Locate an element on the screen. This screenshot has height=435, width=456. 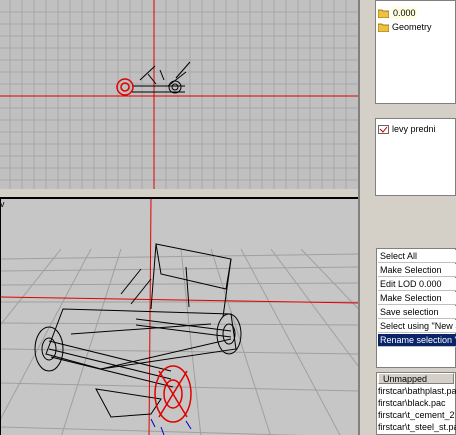
lod-tree-panel: 0.000 Geometry is located at coordinates (415, 52).